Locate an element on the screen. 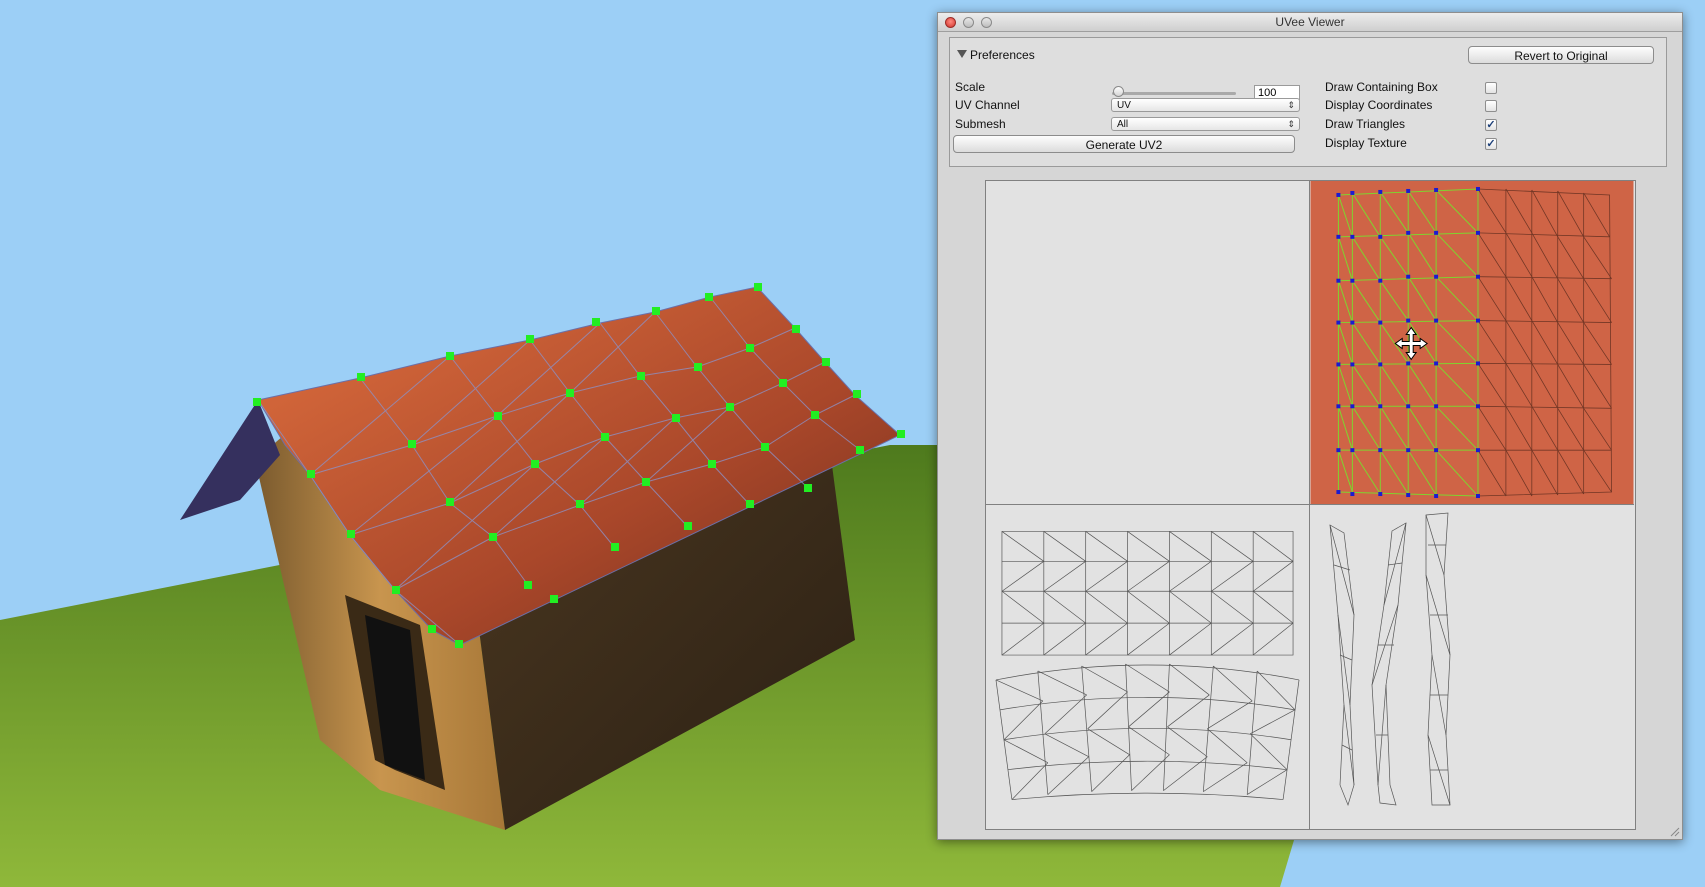  uv-view-empty is located at coordinates (1148, 343).